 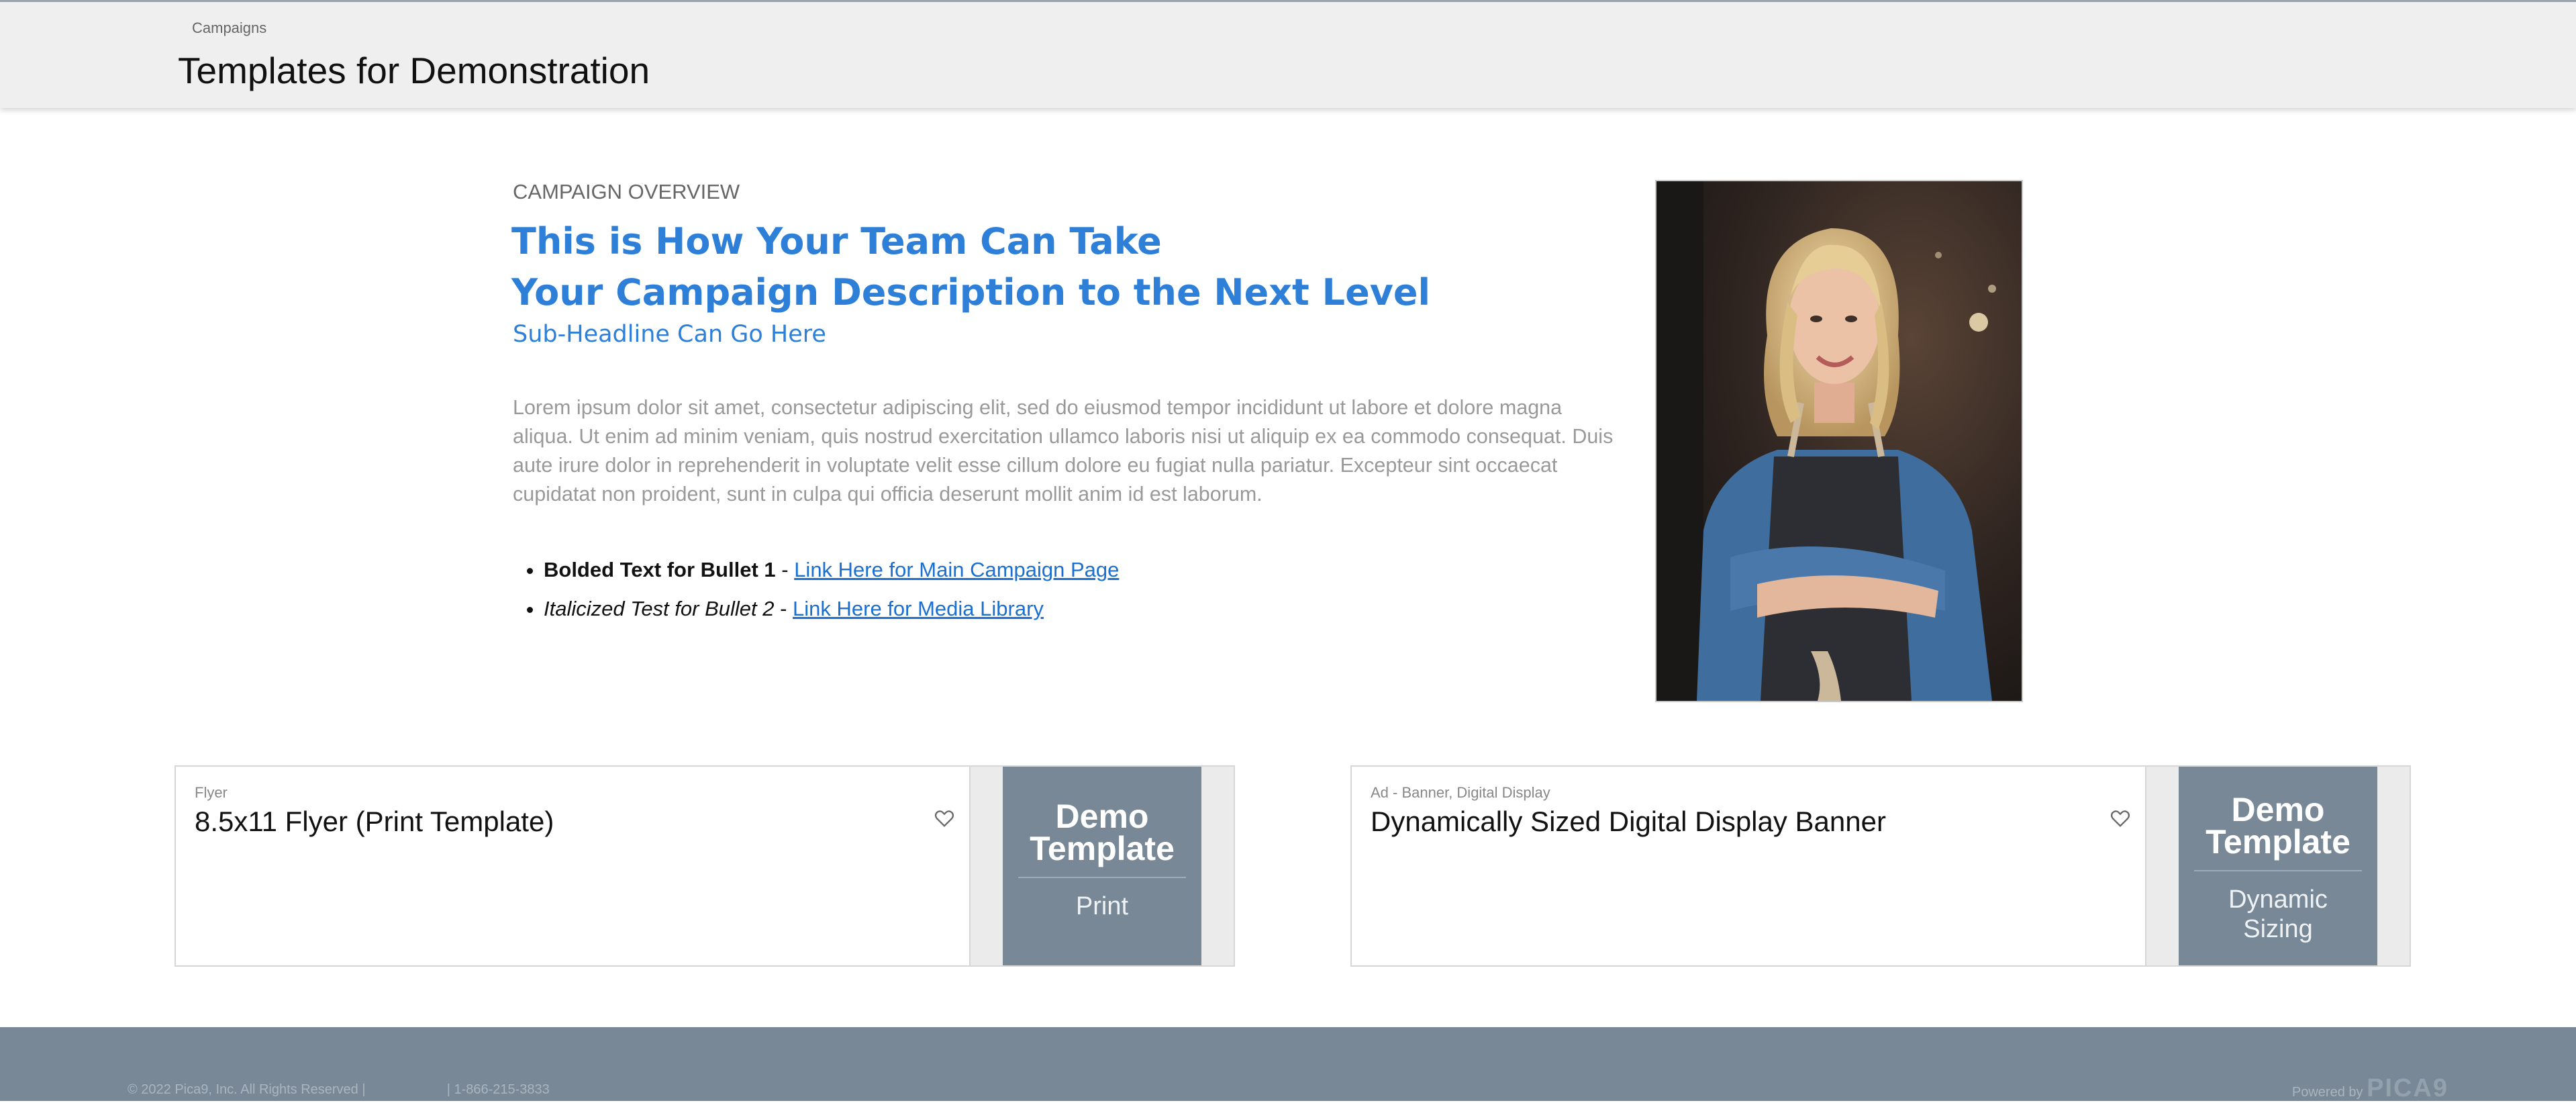 I want to click on campaign-photo, so click(x=1839, y=441).